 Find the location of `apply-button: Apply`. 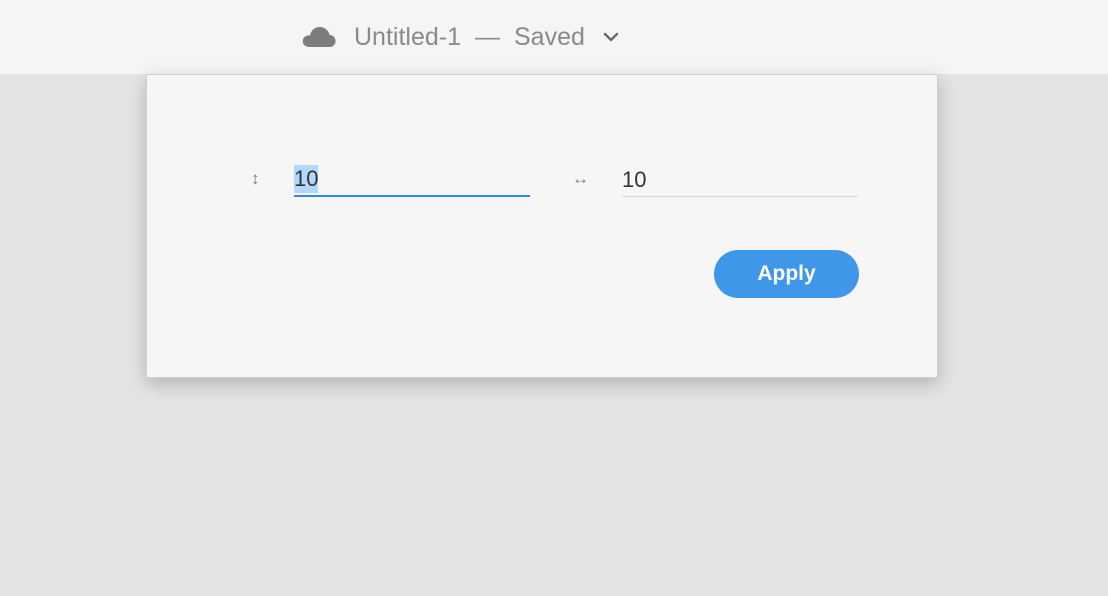

apply-button: Apply is located at coordinates (786, 274).